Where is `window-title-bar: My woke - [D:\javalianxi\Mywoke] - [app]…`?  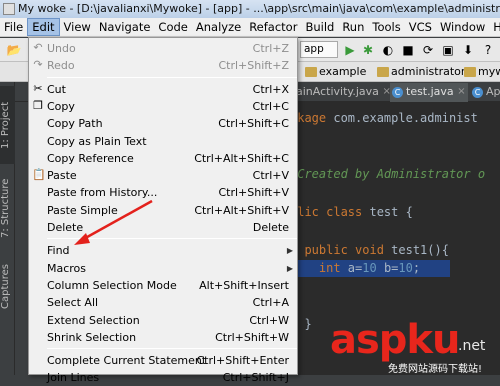 window-title-bar: My woke - [D:\javalianxi\Mywoke] - [app]… is located at coordinates (250, 9).